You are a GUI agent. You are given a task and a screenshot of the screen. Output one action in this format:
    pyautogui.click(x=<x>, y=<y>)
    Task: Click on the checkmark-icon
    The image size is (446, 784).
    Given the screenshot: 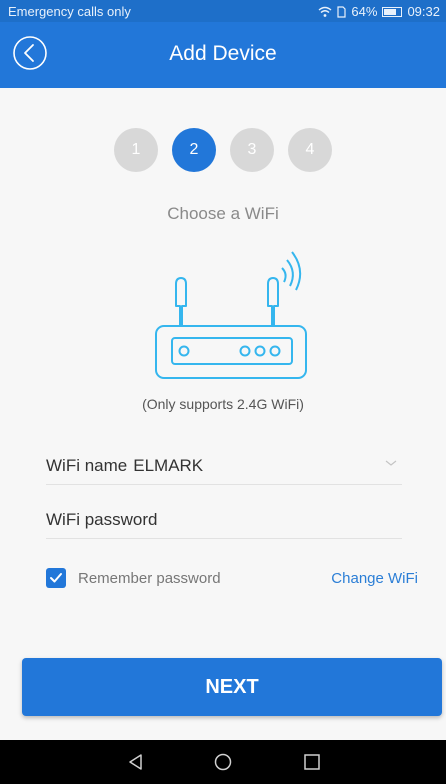 What is the action you would take?
    pyautogui.click(x=56, y=578)
    